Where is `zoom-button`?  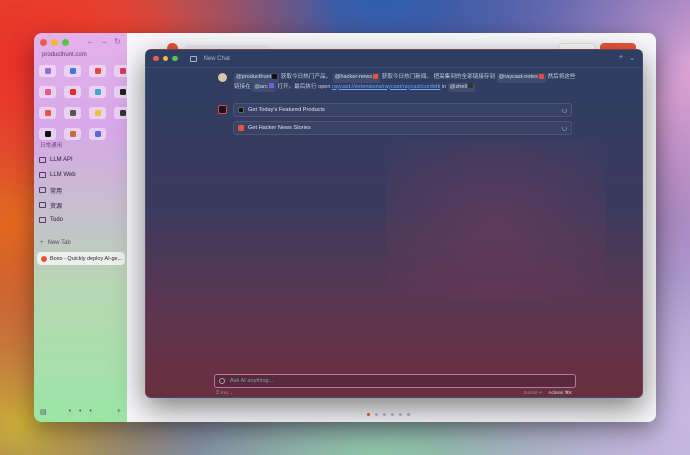 zoom-button is located at coordinates (65, 42).